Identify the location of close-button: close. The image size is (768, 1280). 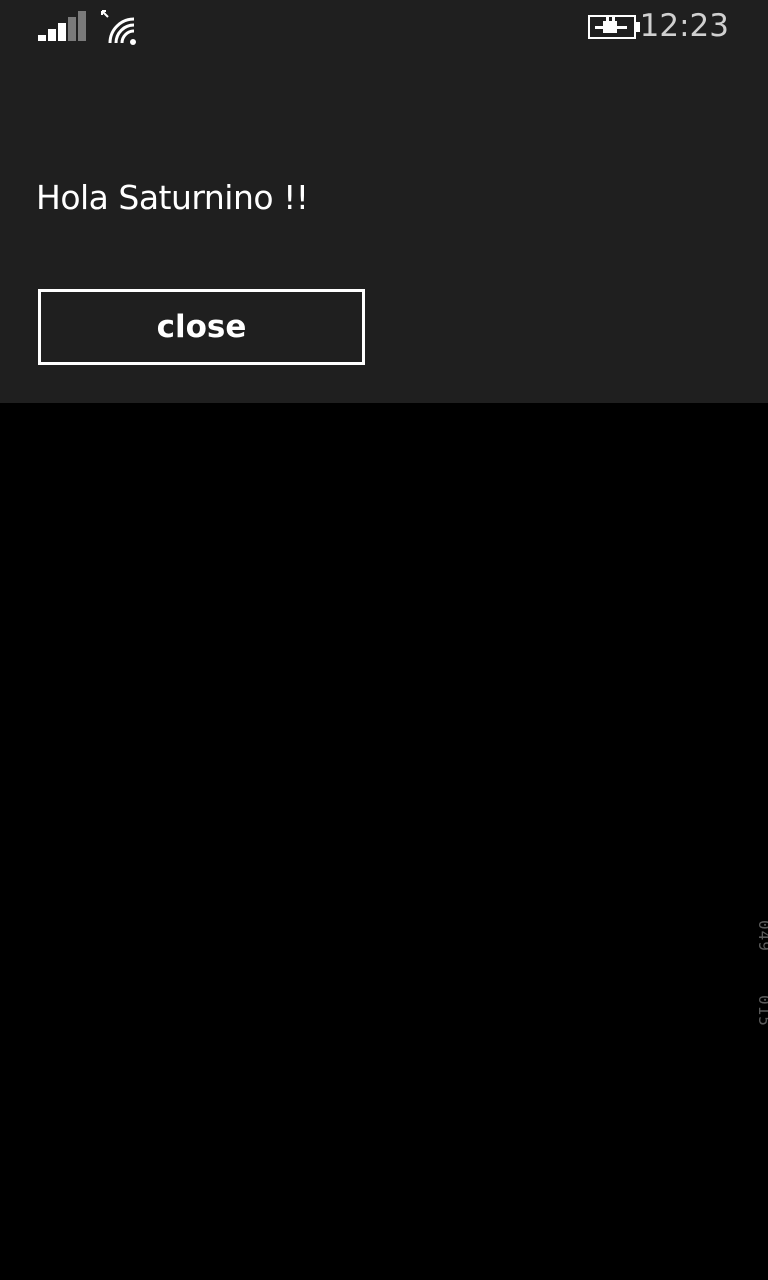
(201, 327).